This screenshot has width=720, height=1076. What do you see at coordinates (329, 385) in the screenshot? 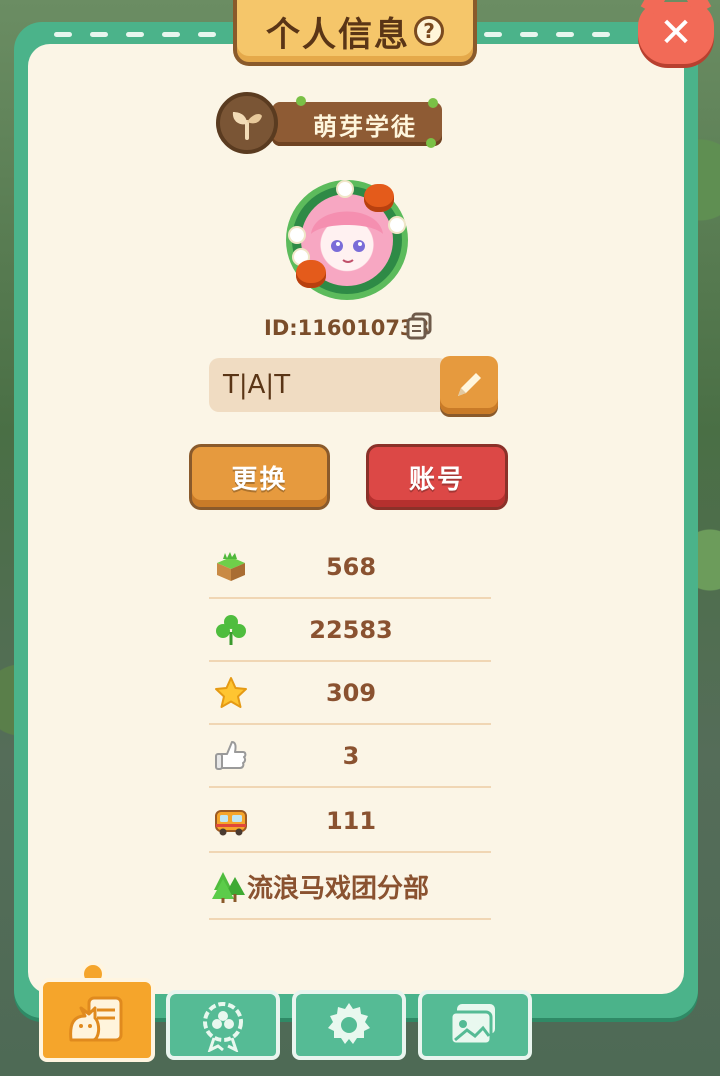
I see `player-name-field: T|A|T` at bounding box center [329, 385].